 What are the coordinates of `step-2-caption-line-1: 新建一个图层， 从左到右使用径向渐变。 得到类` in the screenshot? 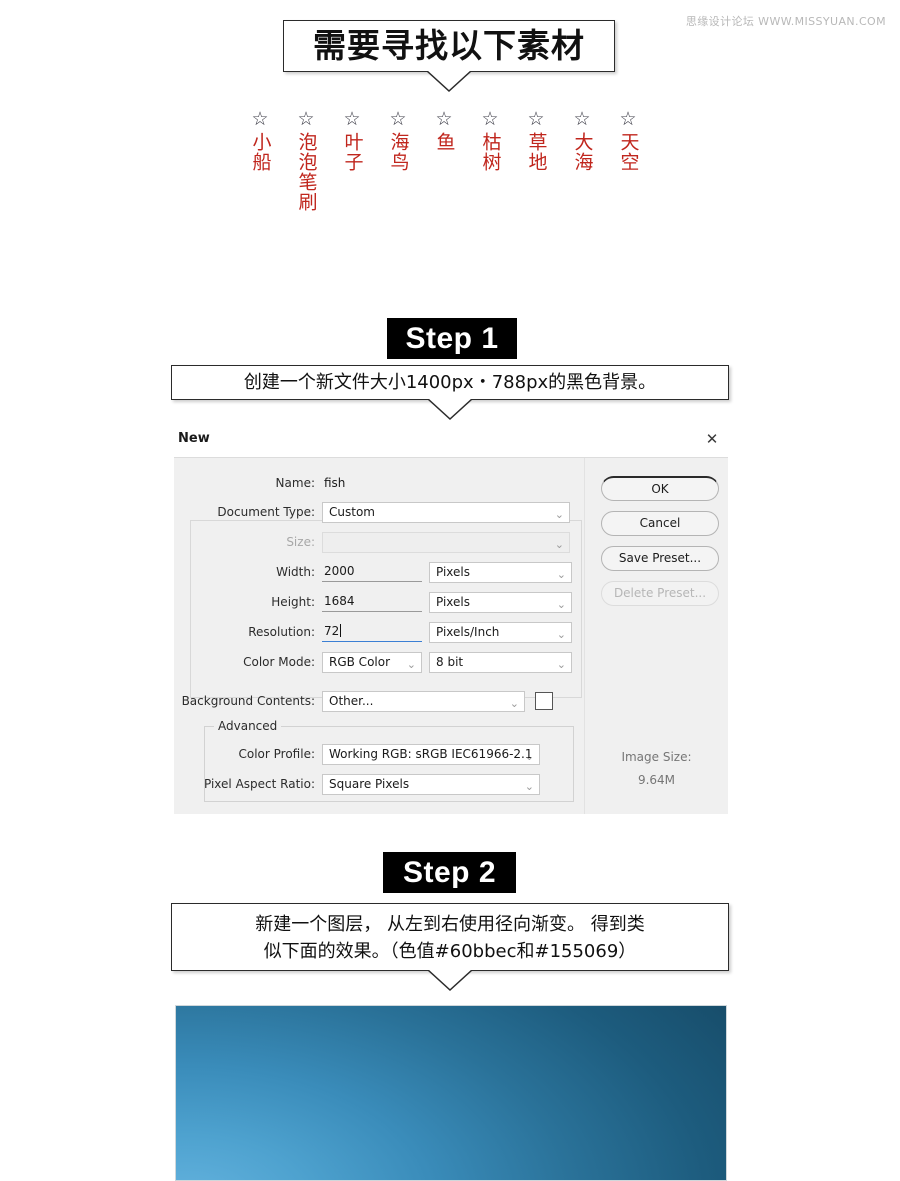 It's located at (450, 924).